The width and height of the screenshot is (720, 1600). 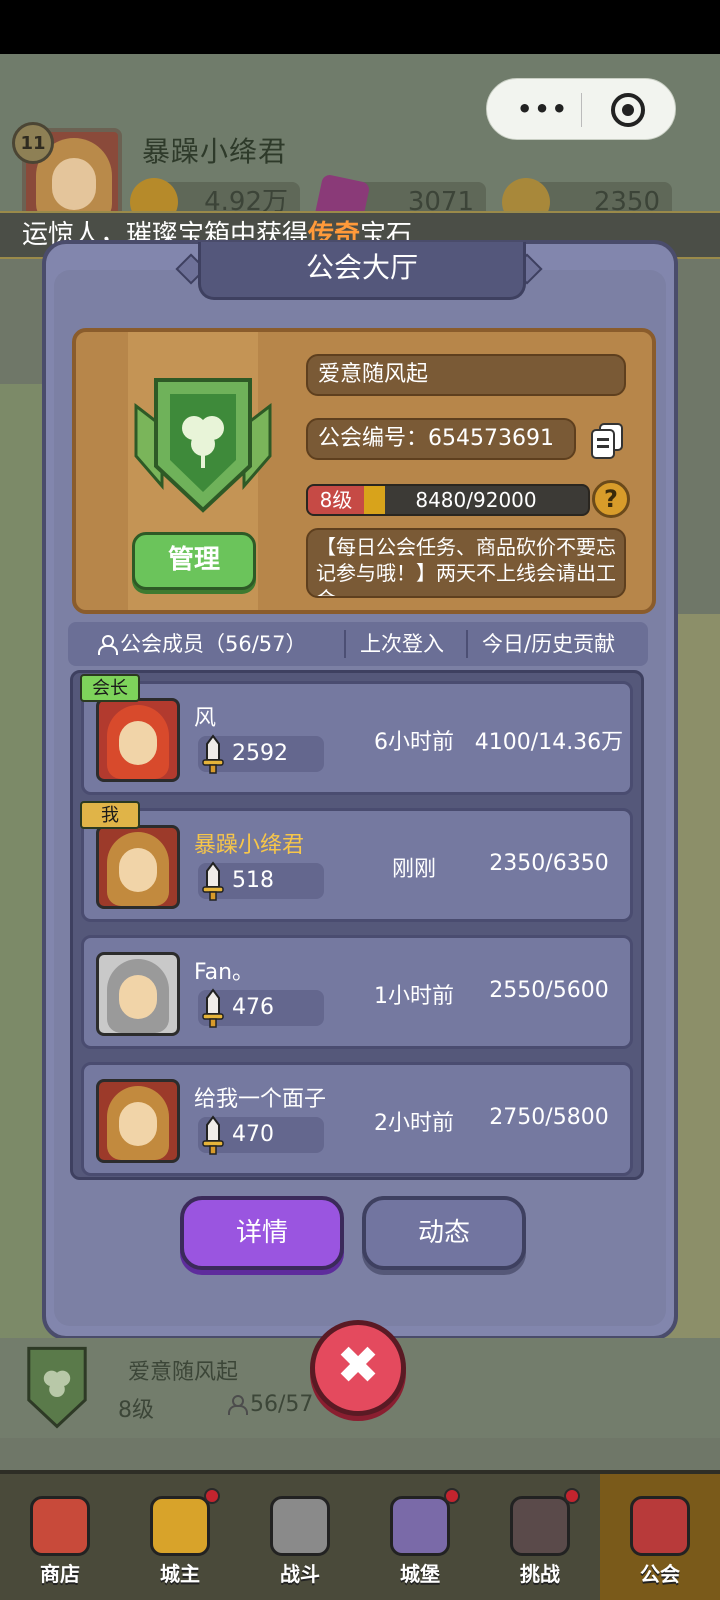 I want to click on banner-icon, so click(x=660, y=1526).